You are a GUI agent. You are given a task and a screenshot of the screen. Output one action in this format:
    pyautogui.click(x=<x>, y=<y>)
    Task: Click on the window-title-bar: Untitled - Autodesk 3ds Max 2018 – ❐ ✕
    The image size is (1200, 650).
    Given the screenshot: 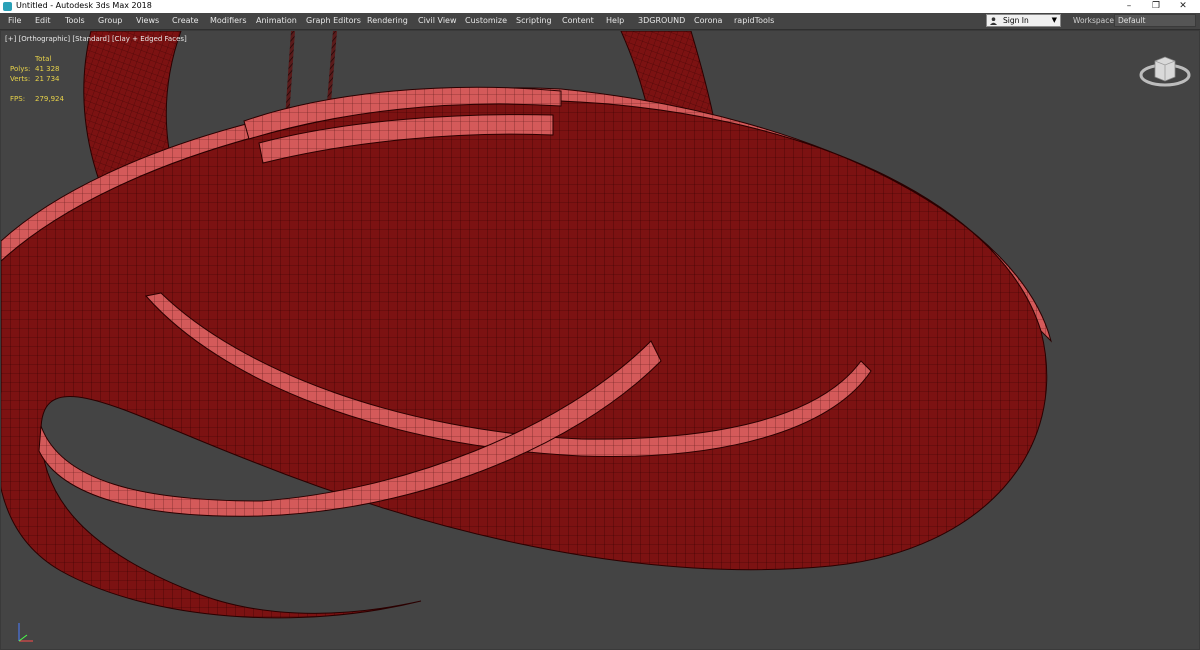 What is the action you would take?
    pyautogui.click(x=600, y=6)
    